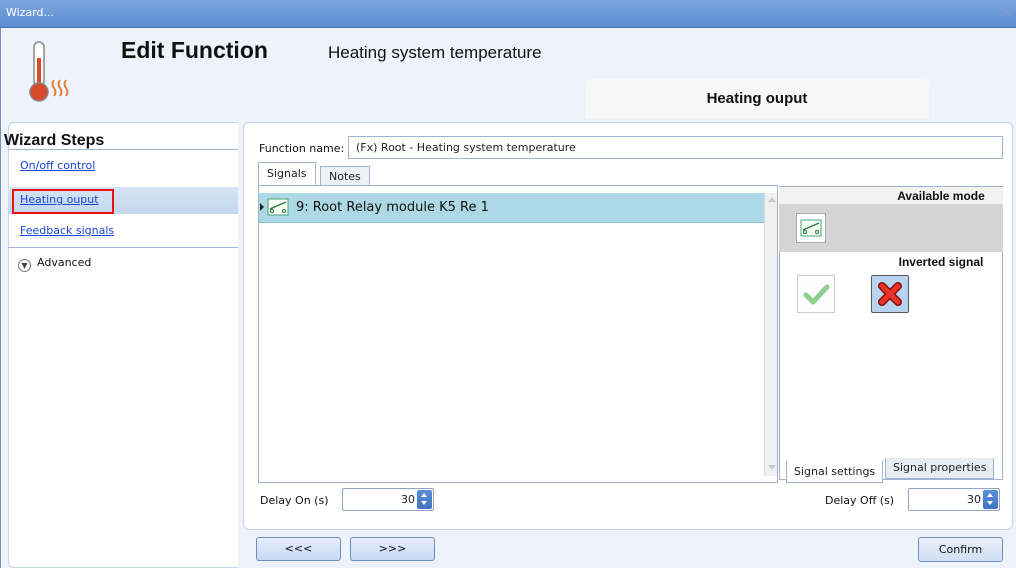 This screenshot has height=568, width=1016. What do you see at coordinates (262, 207) in the screenshot?
I see `row-selector-icon` at bounding box center [262, 207].